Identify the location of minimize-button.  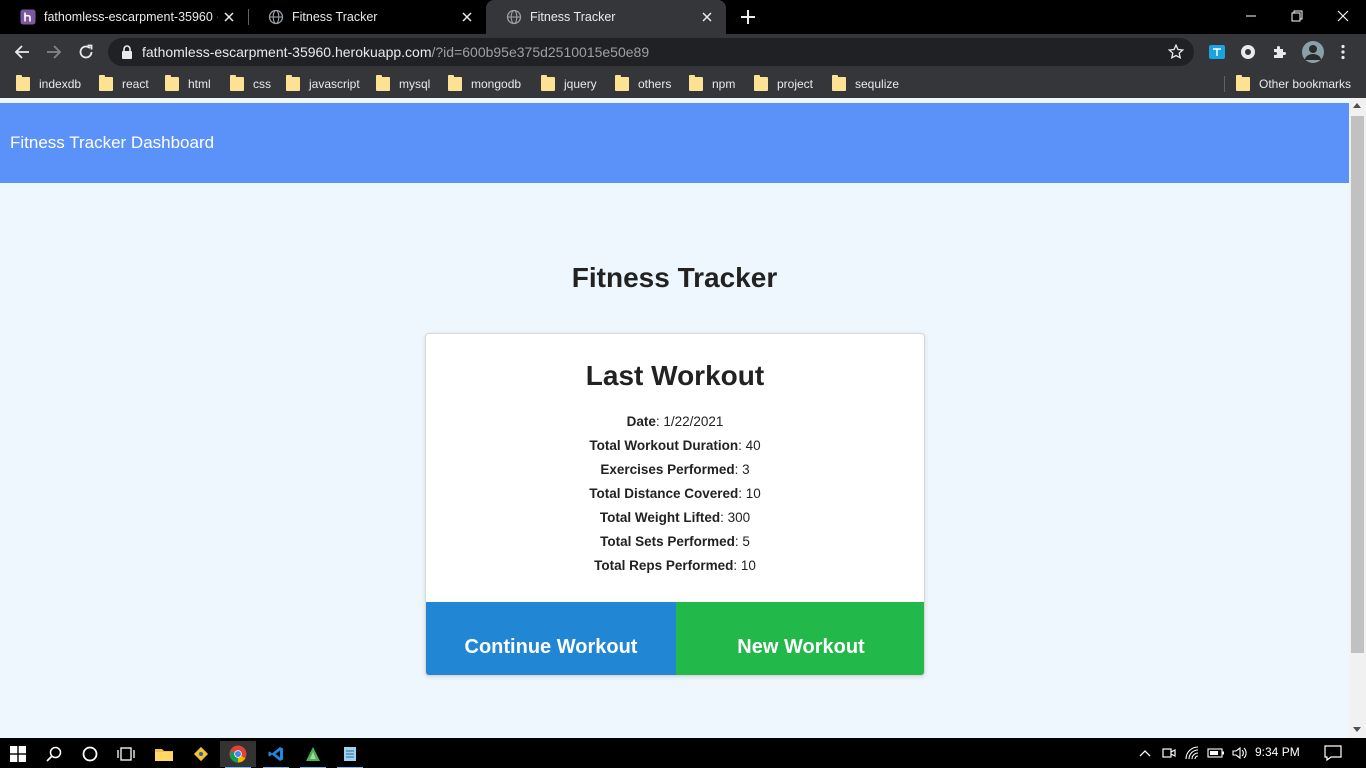
(1251, 16).